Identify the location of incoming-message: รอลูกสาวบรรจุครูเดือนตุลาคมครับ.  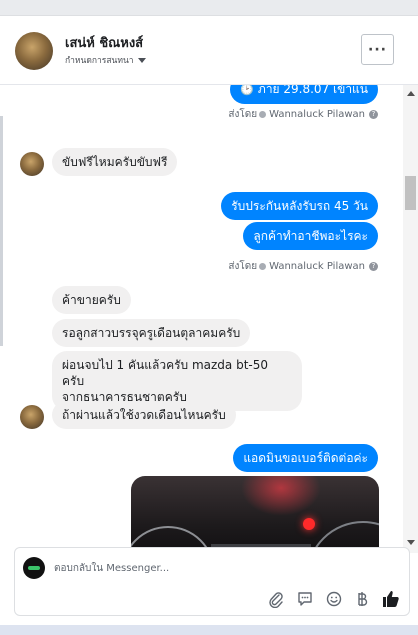
(151, 333).